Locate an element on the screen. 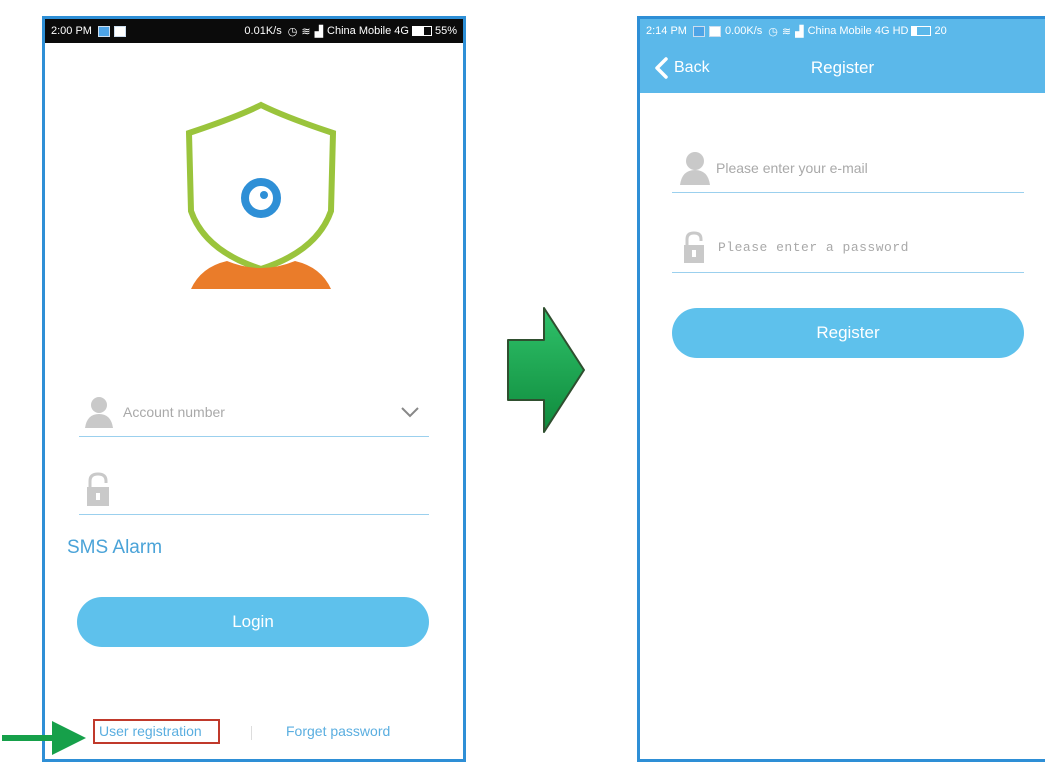  transition-arrow-icon is located at coordinates (546, 370).